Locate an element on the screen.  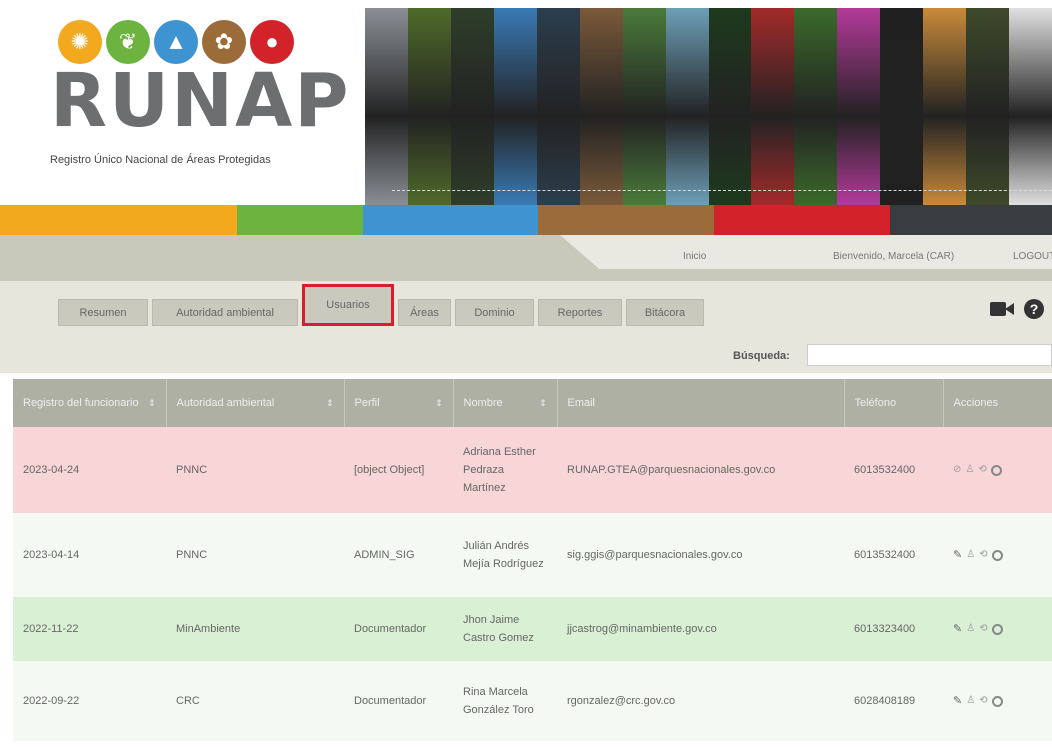
cell-name: Julián Andrés Mejía Rodríguez is located at coordinates (505, 555).